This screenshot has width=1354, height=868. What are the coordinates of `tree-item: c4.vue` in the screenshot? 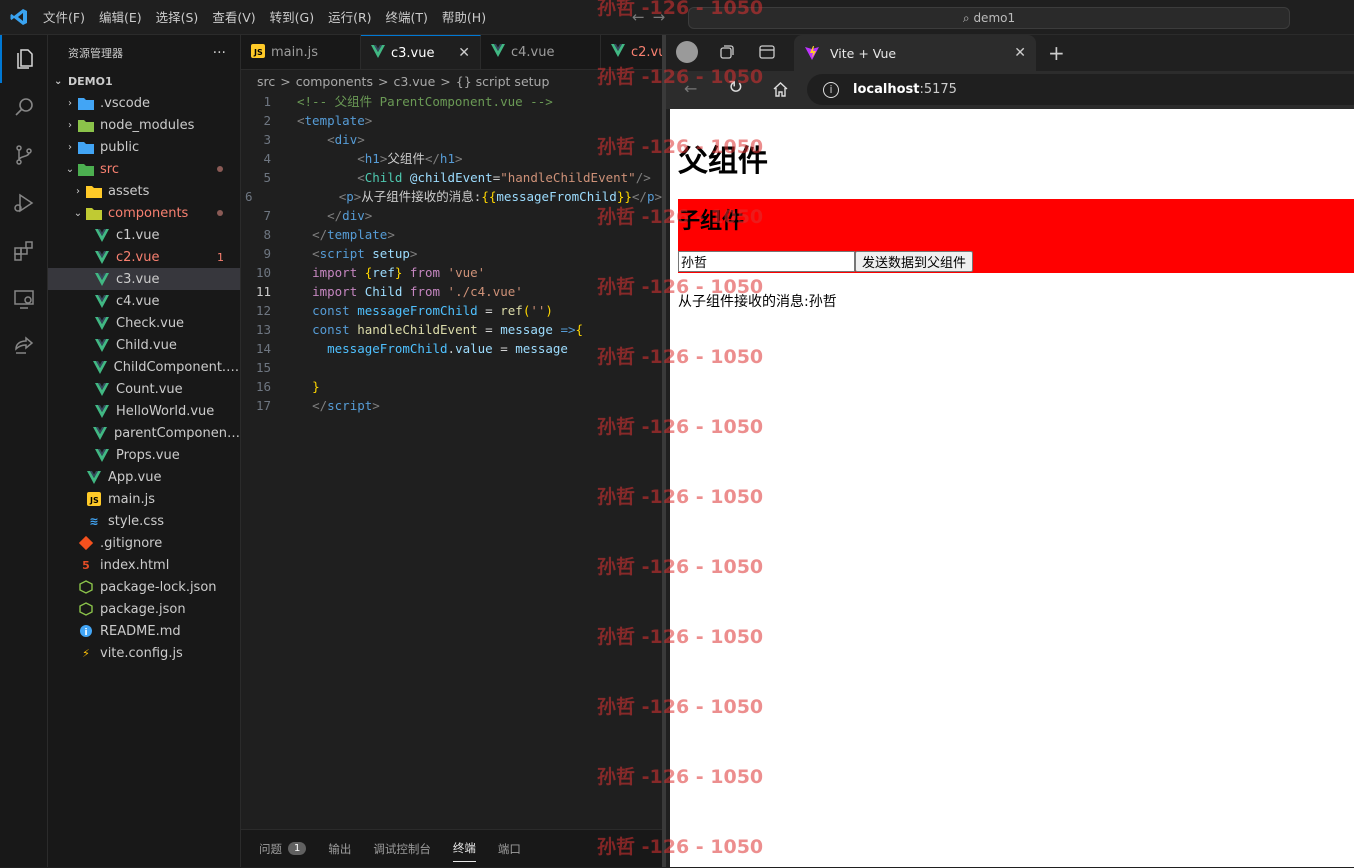 It's located at (144, 301).